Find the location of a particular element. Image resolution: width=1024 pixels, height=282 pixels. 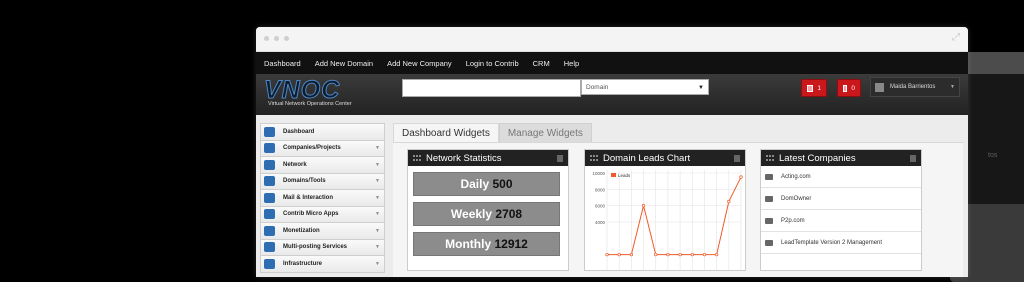

stat-daily: Daily 500 is located at coordinates (486, 184).